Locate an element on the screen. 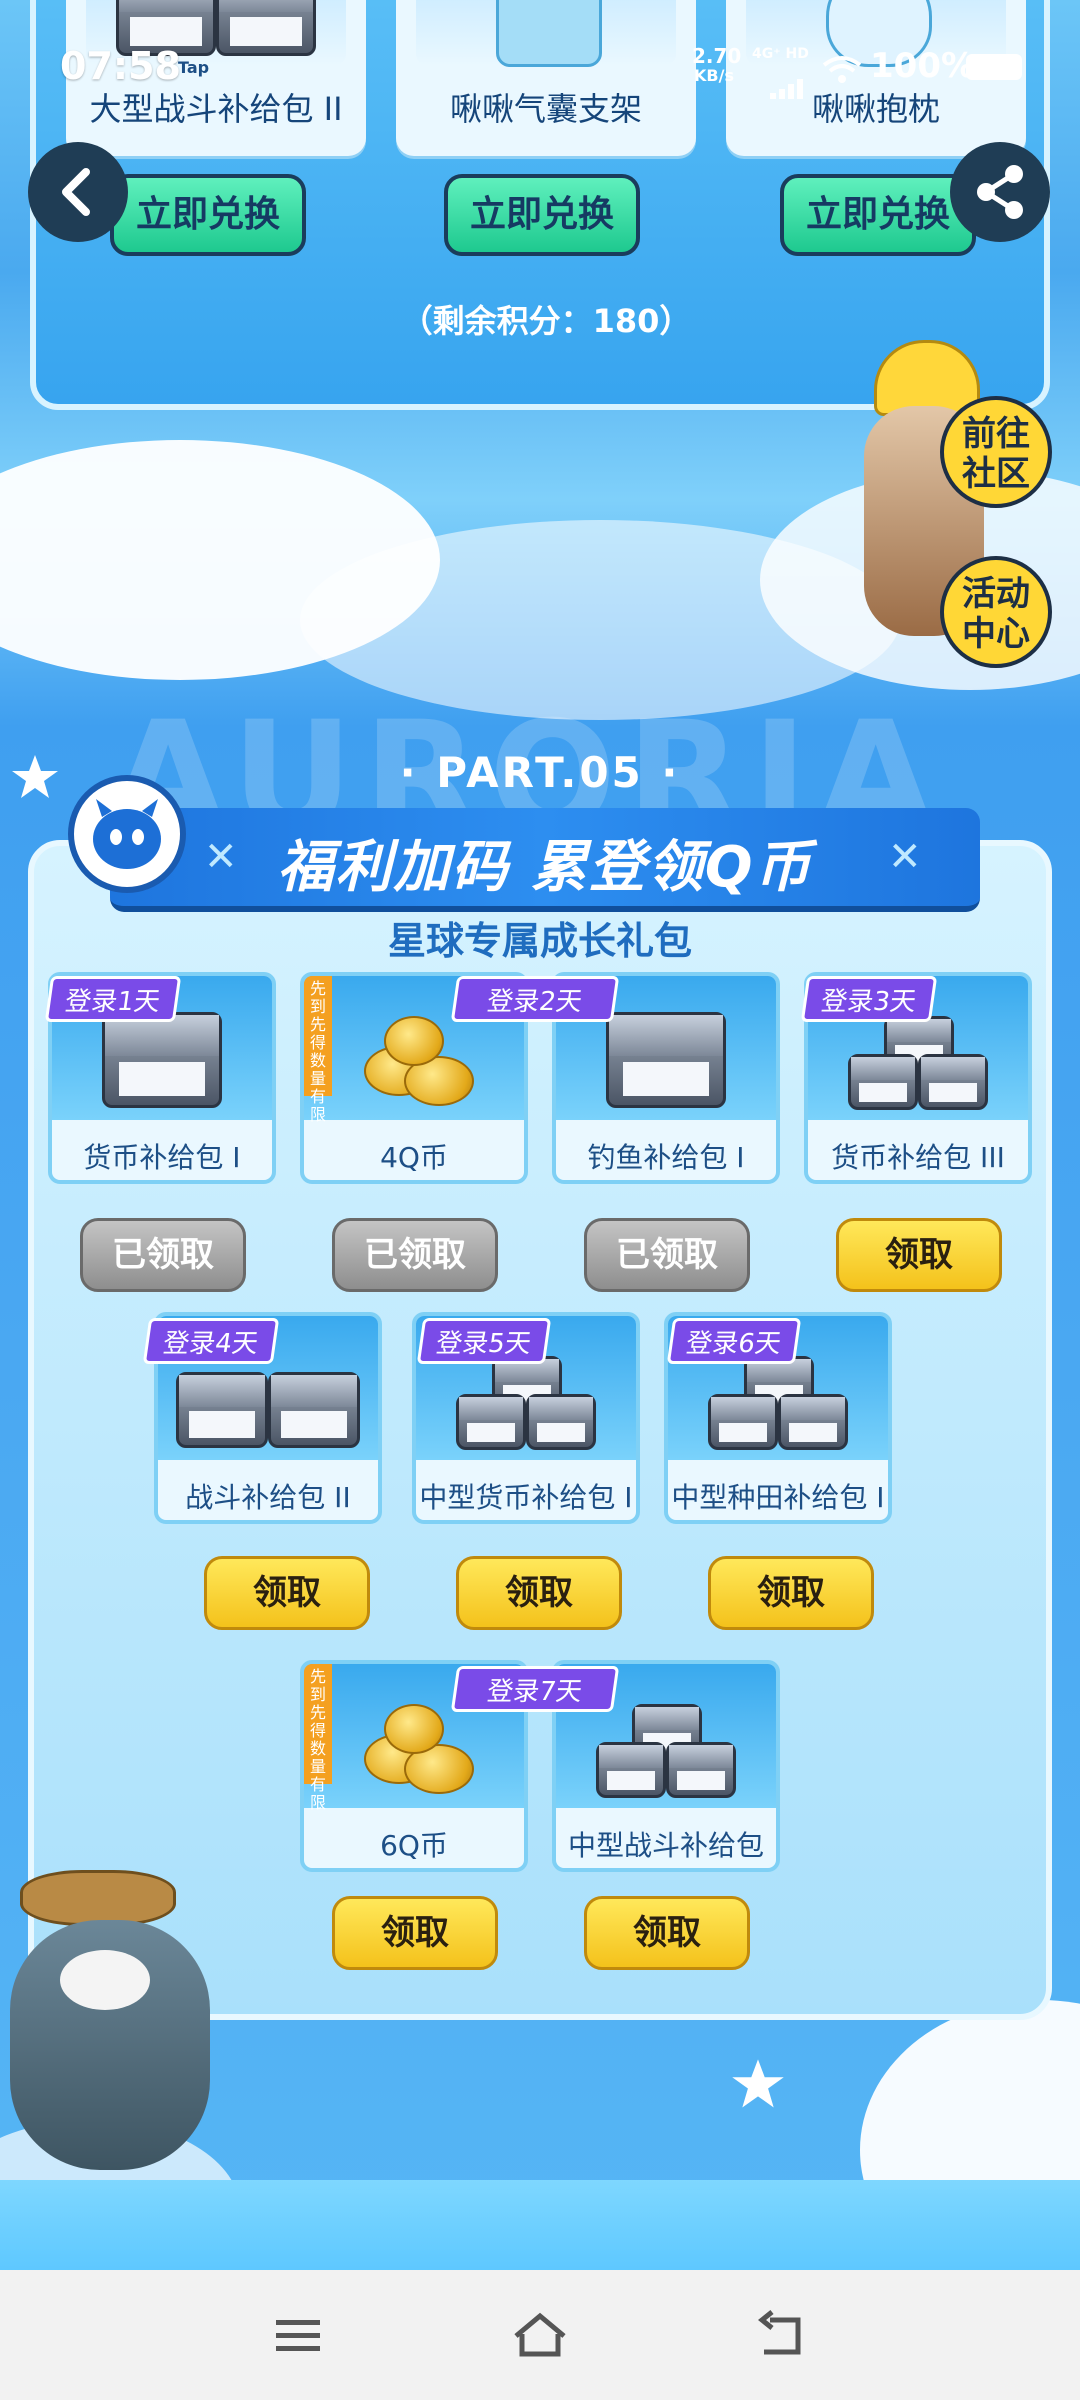 The width and height of the screenshot is (1080, 2400). back-nav-icon is located at coordinates (782, 2335).